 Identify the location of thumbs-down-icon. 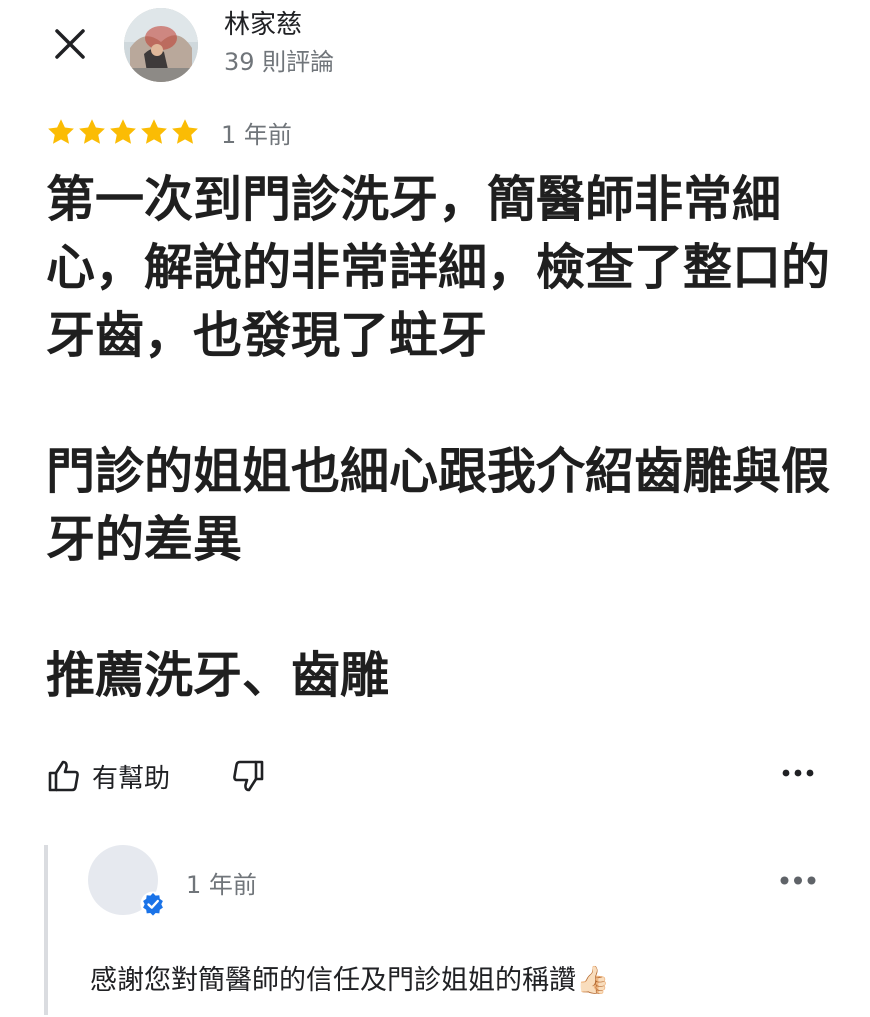
(248, 776).